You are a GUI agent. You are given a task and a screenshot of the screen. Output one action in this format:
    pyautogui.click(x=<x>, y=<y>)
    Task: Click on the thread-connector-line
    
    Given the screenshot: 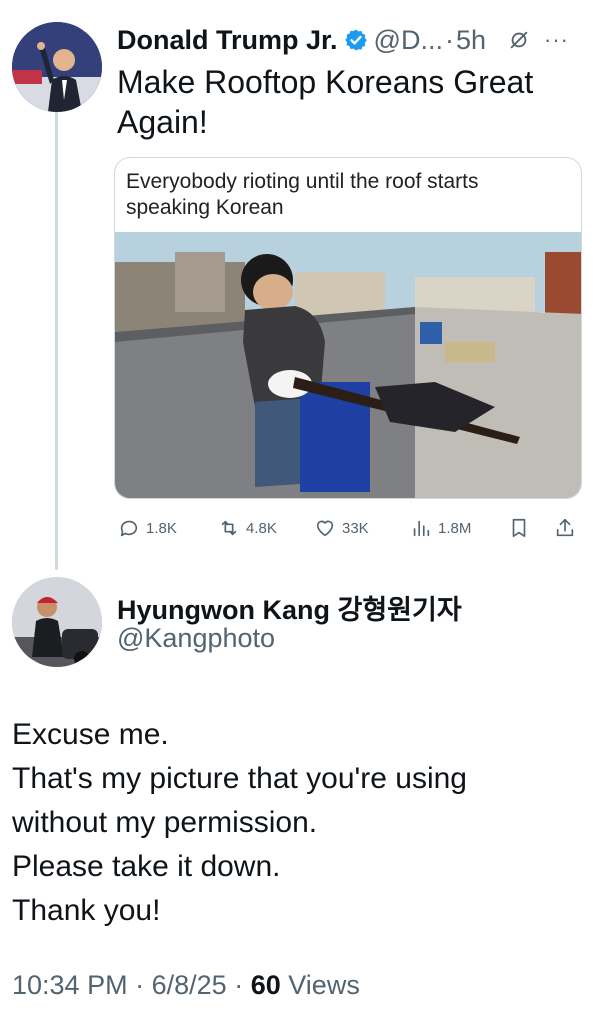 What is the action you would take?
    pyautogui.click(x=56, y=341)
    